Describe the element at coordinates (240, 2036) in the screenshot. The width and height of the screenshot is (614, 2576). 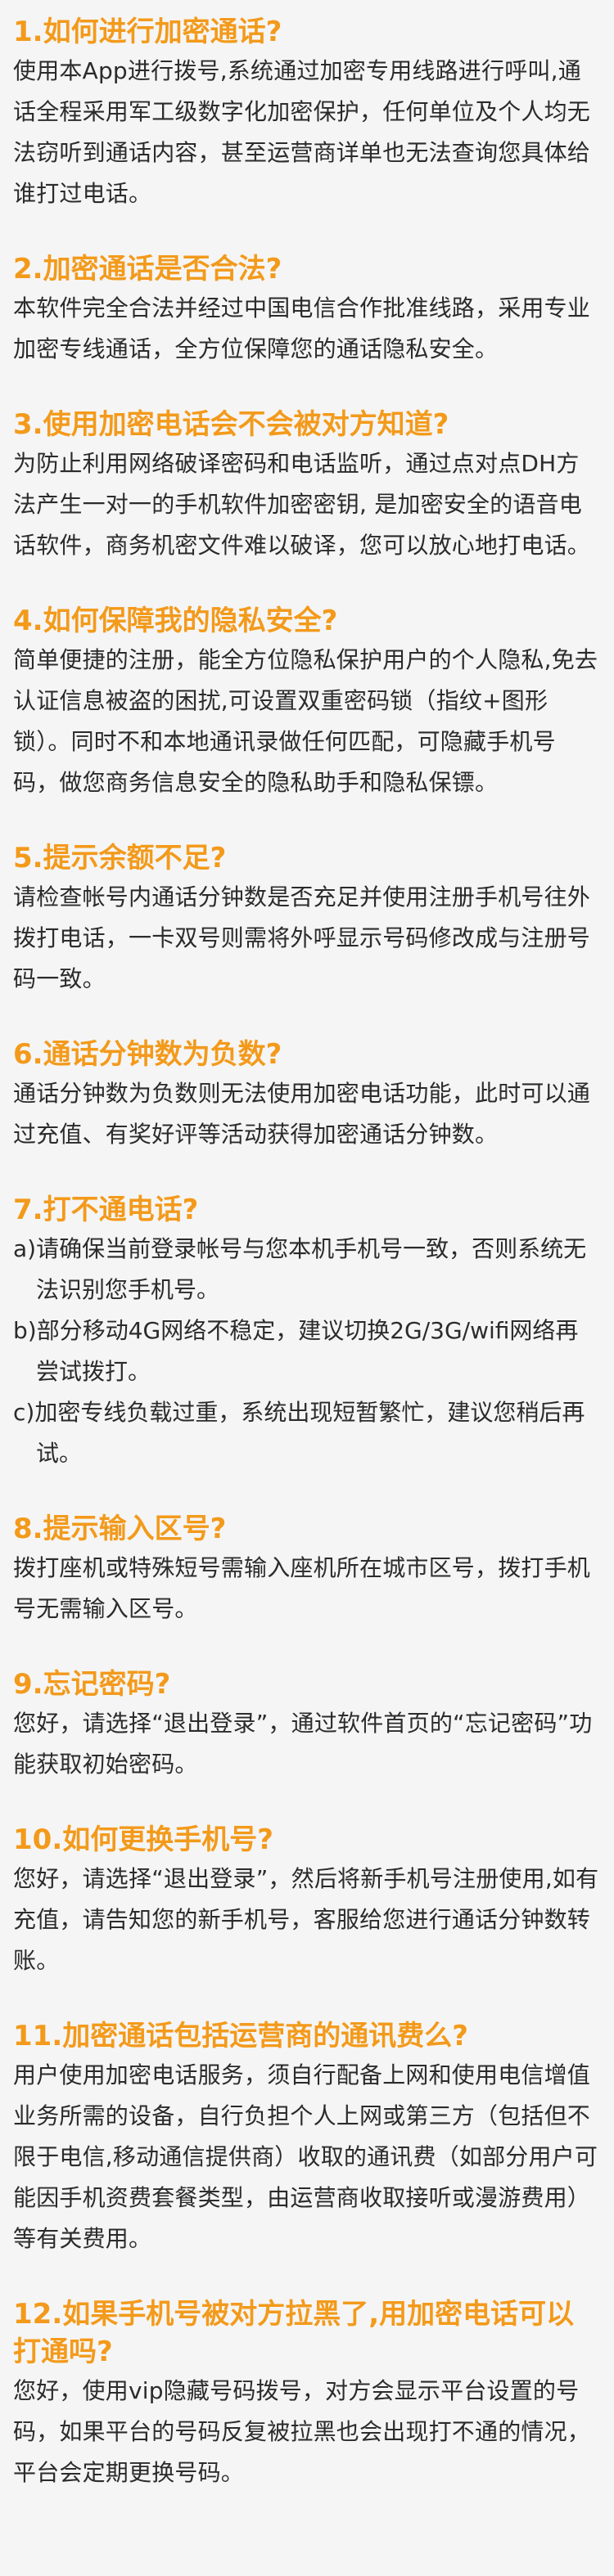
I see `faq-title: 11.加密通话包括运营商的通讯费么?` at that location.